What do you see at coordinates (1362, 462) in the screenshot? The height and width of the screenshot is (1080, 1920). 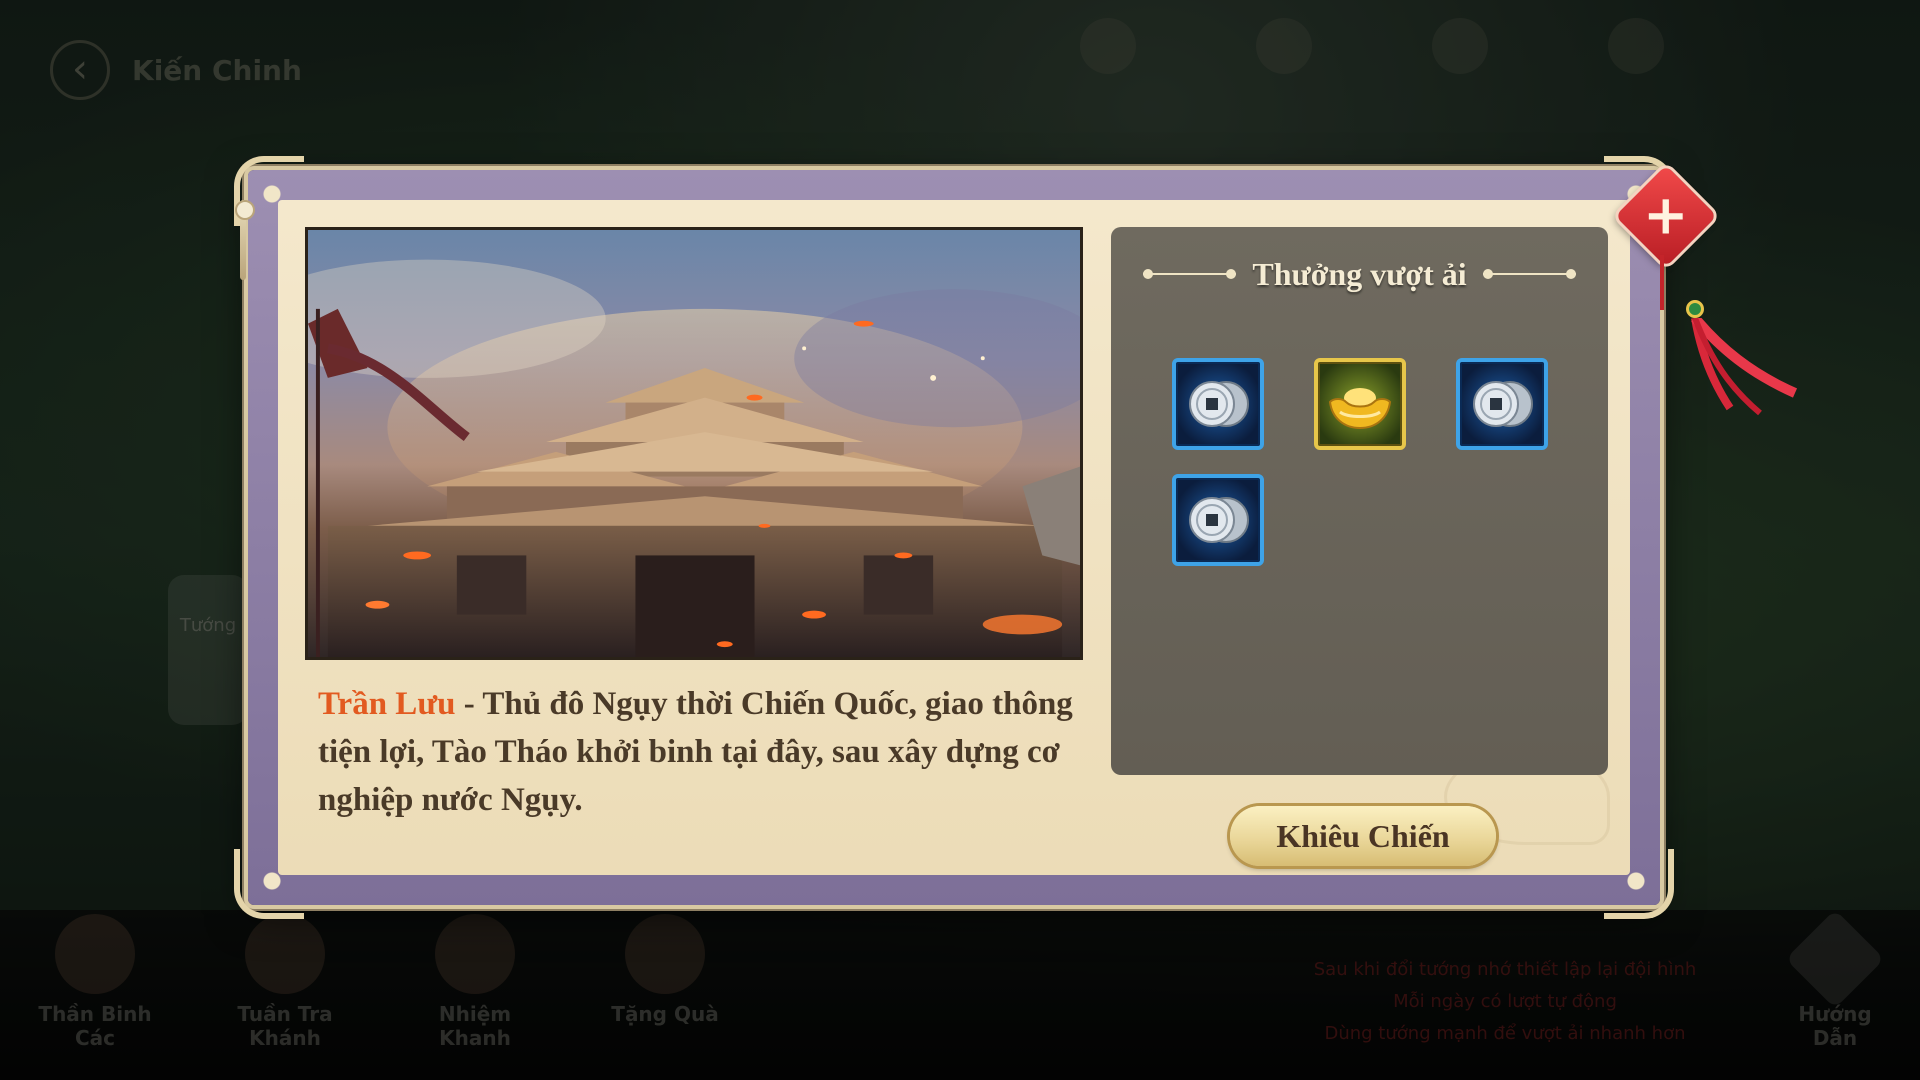 I see `rewards-grid` at bounding box center [1362, 462].